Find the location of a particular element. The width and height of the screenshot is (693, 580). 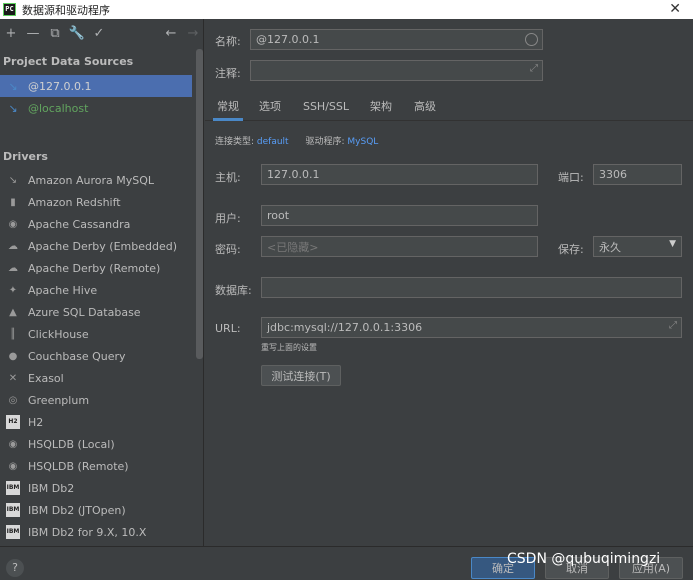

app-icon: PC is located at coordinates (9, 9).